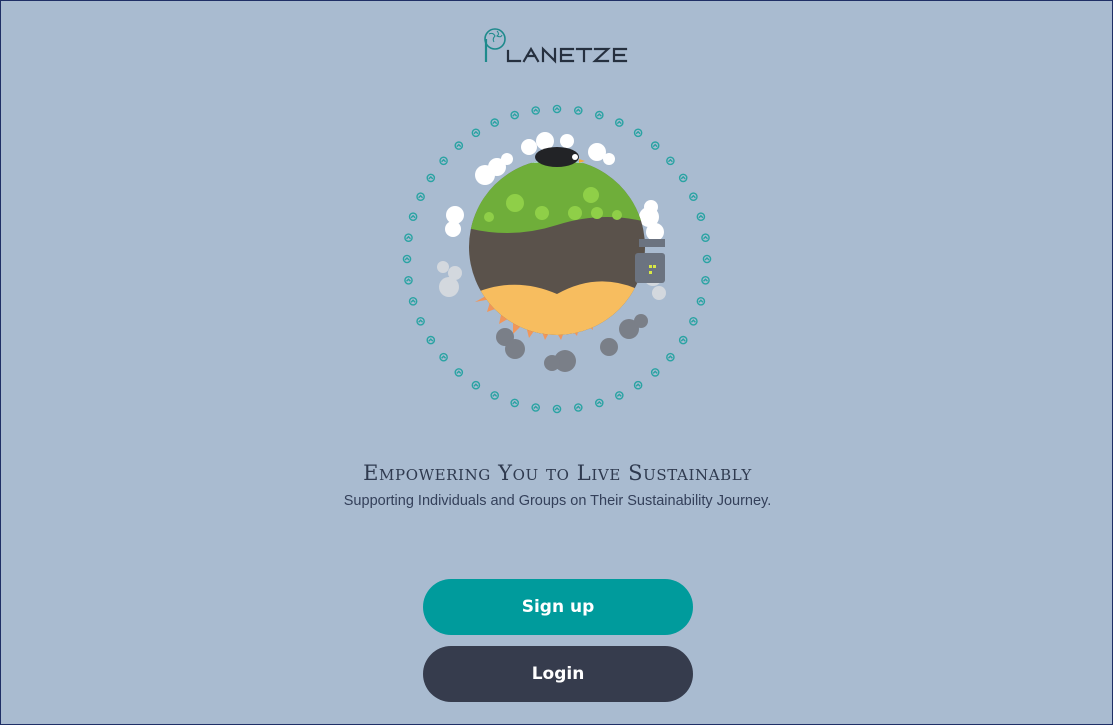  Describe the element at coordinates (558, 674) in the screenshot. I see `login-button: Login` at that location.